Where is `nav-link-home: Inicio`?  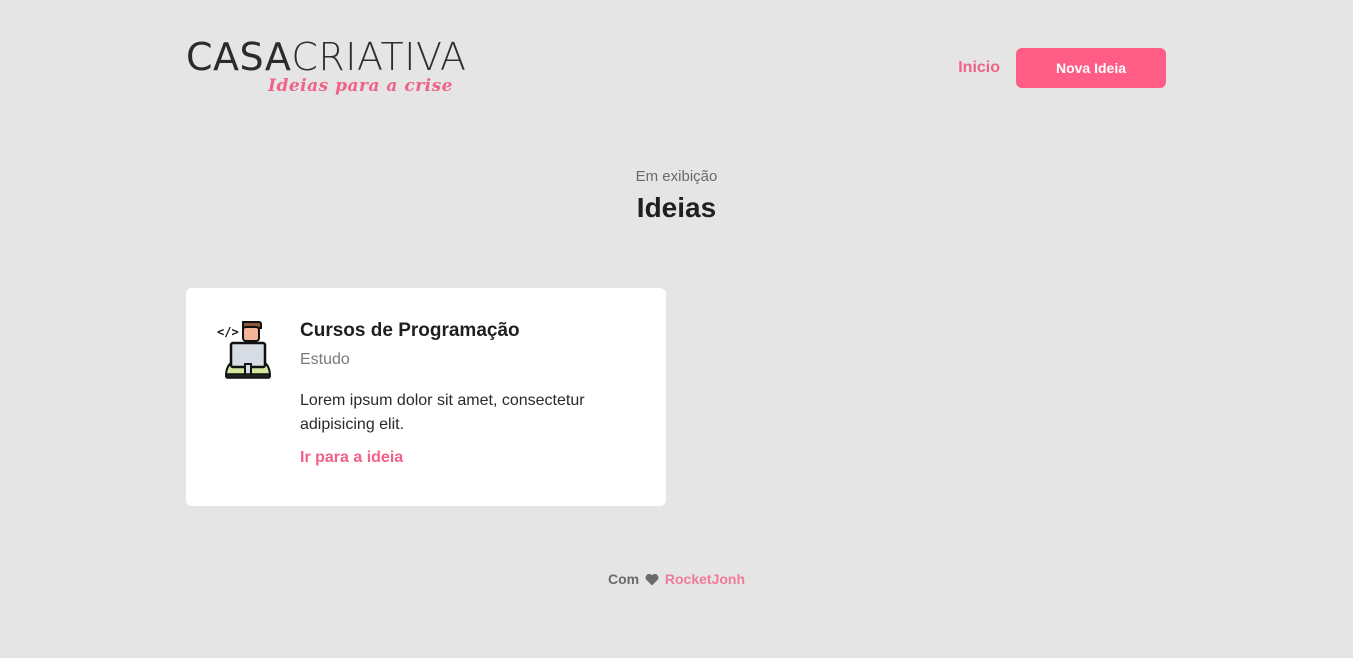 nav-link-home: Inicio is located at coordinates (979, 68).